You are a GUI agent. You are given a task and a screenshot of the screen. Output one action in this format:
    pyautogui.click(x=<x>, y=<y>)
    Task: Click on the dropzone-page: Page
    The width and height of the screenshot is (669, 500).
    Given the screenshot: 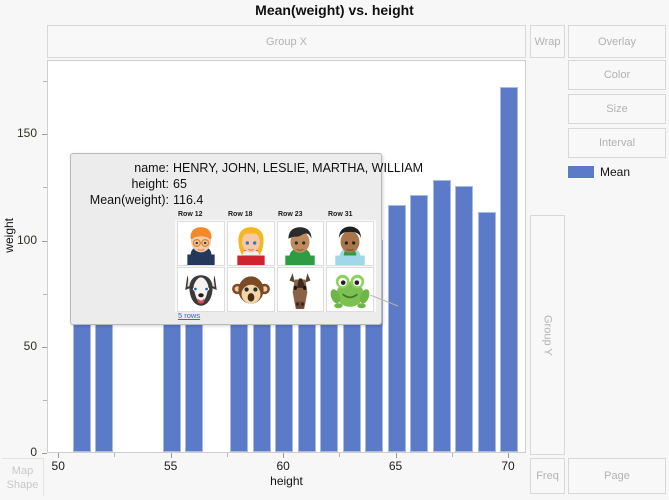 What is the action you would take?
    pyautogui.click(x=617, y=476)
    